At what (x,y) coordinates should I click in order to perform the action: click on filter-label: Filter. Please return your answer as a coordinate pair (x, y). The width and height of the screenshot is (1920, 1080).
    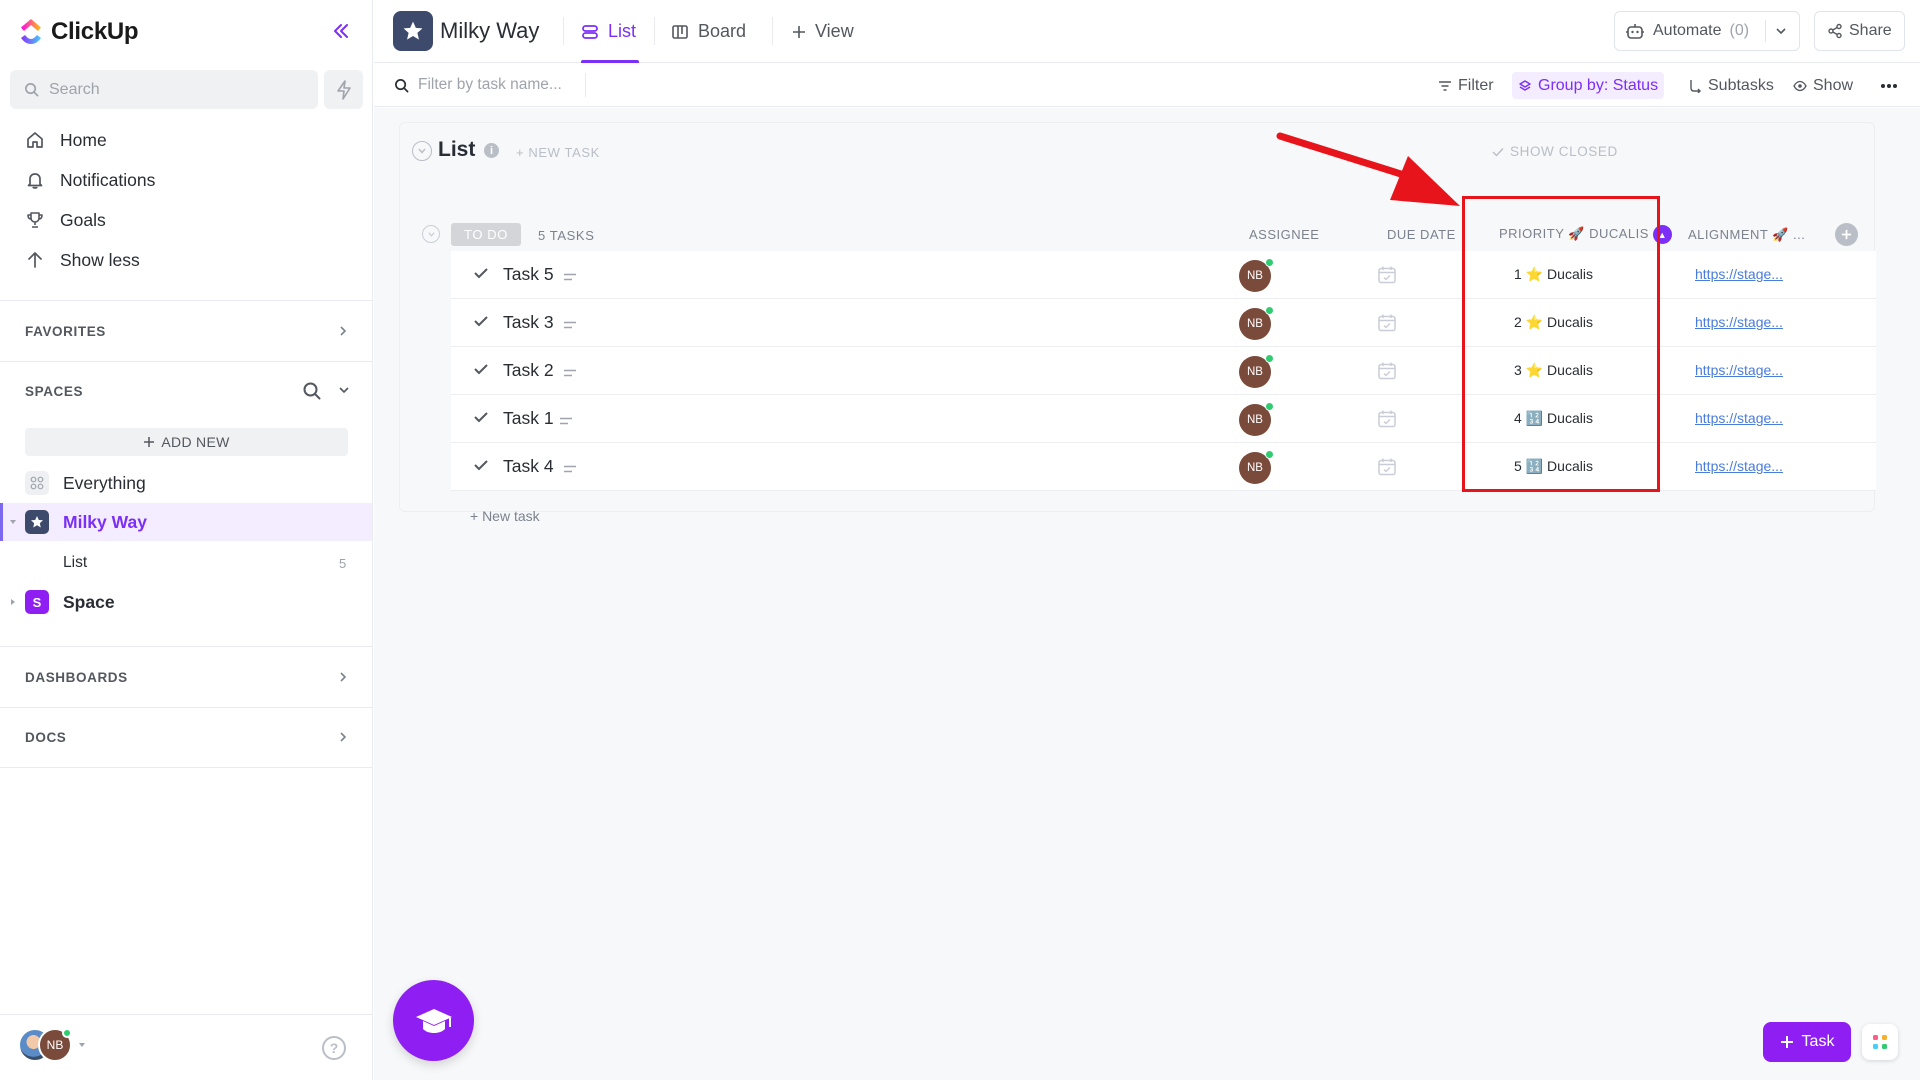
    Looking at the image, I should click on (1476, 85).